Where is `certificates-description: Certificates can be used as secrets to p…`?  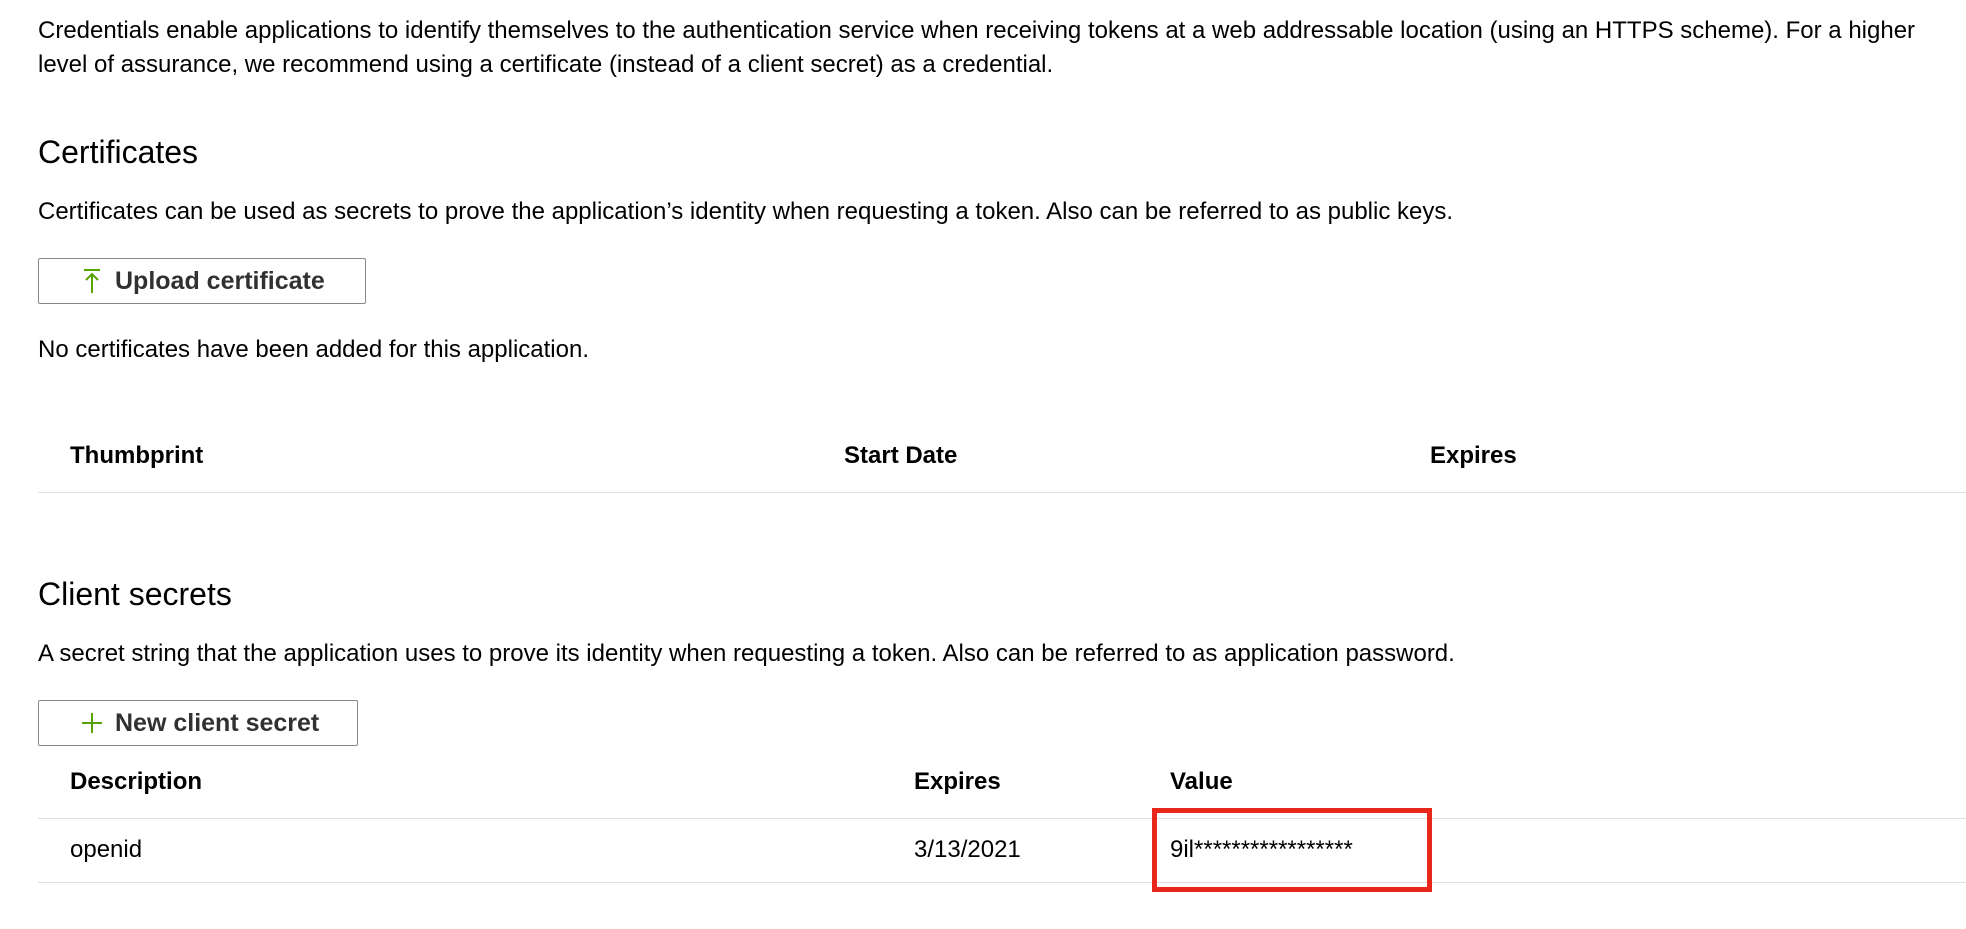 certificates-description: Certificates can be used as secrets to p… is located at coordinates (746, 211).